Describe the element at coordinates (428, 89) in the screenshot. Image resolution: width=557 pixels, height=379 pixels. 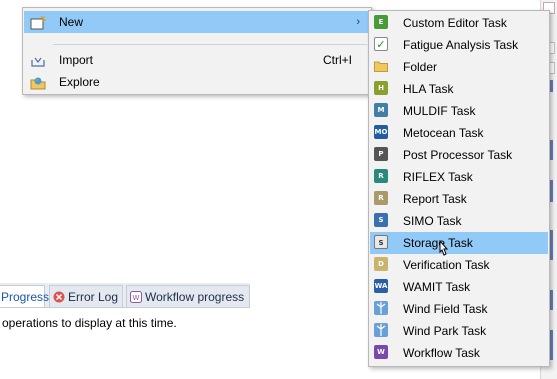
I see `submenu-item-label: HLA Task` at that location.